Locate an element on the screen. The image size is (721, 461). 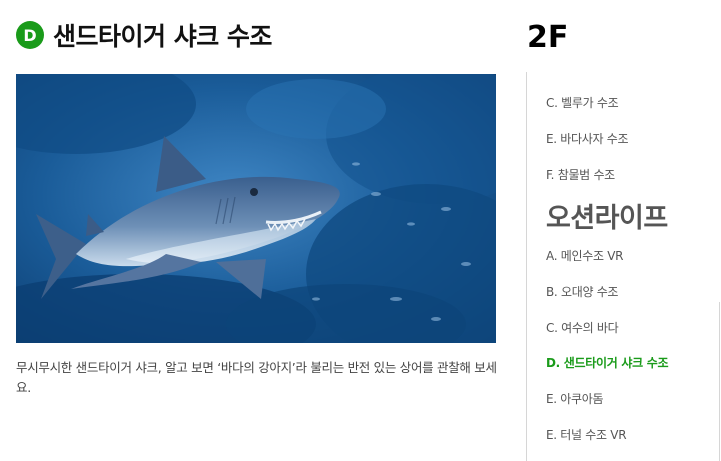
sidebar-divider is located at coordinates (526, 266).